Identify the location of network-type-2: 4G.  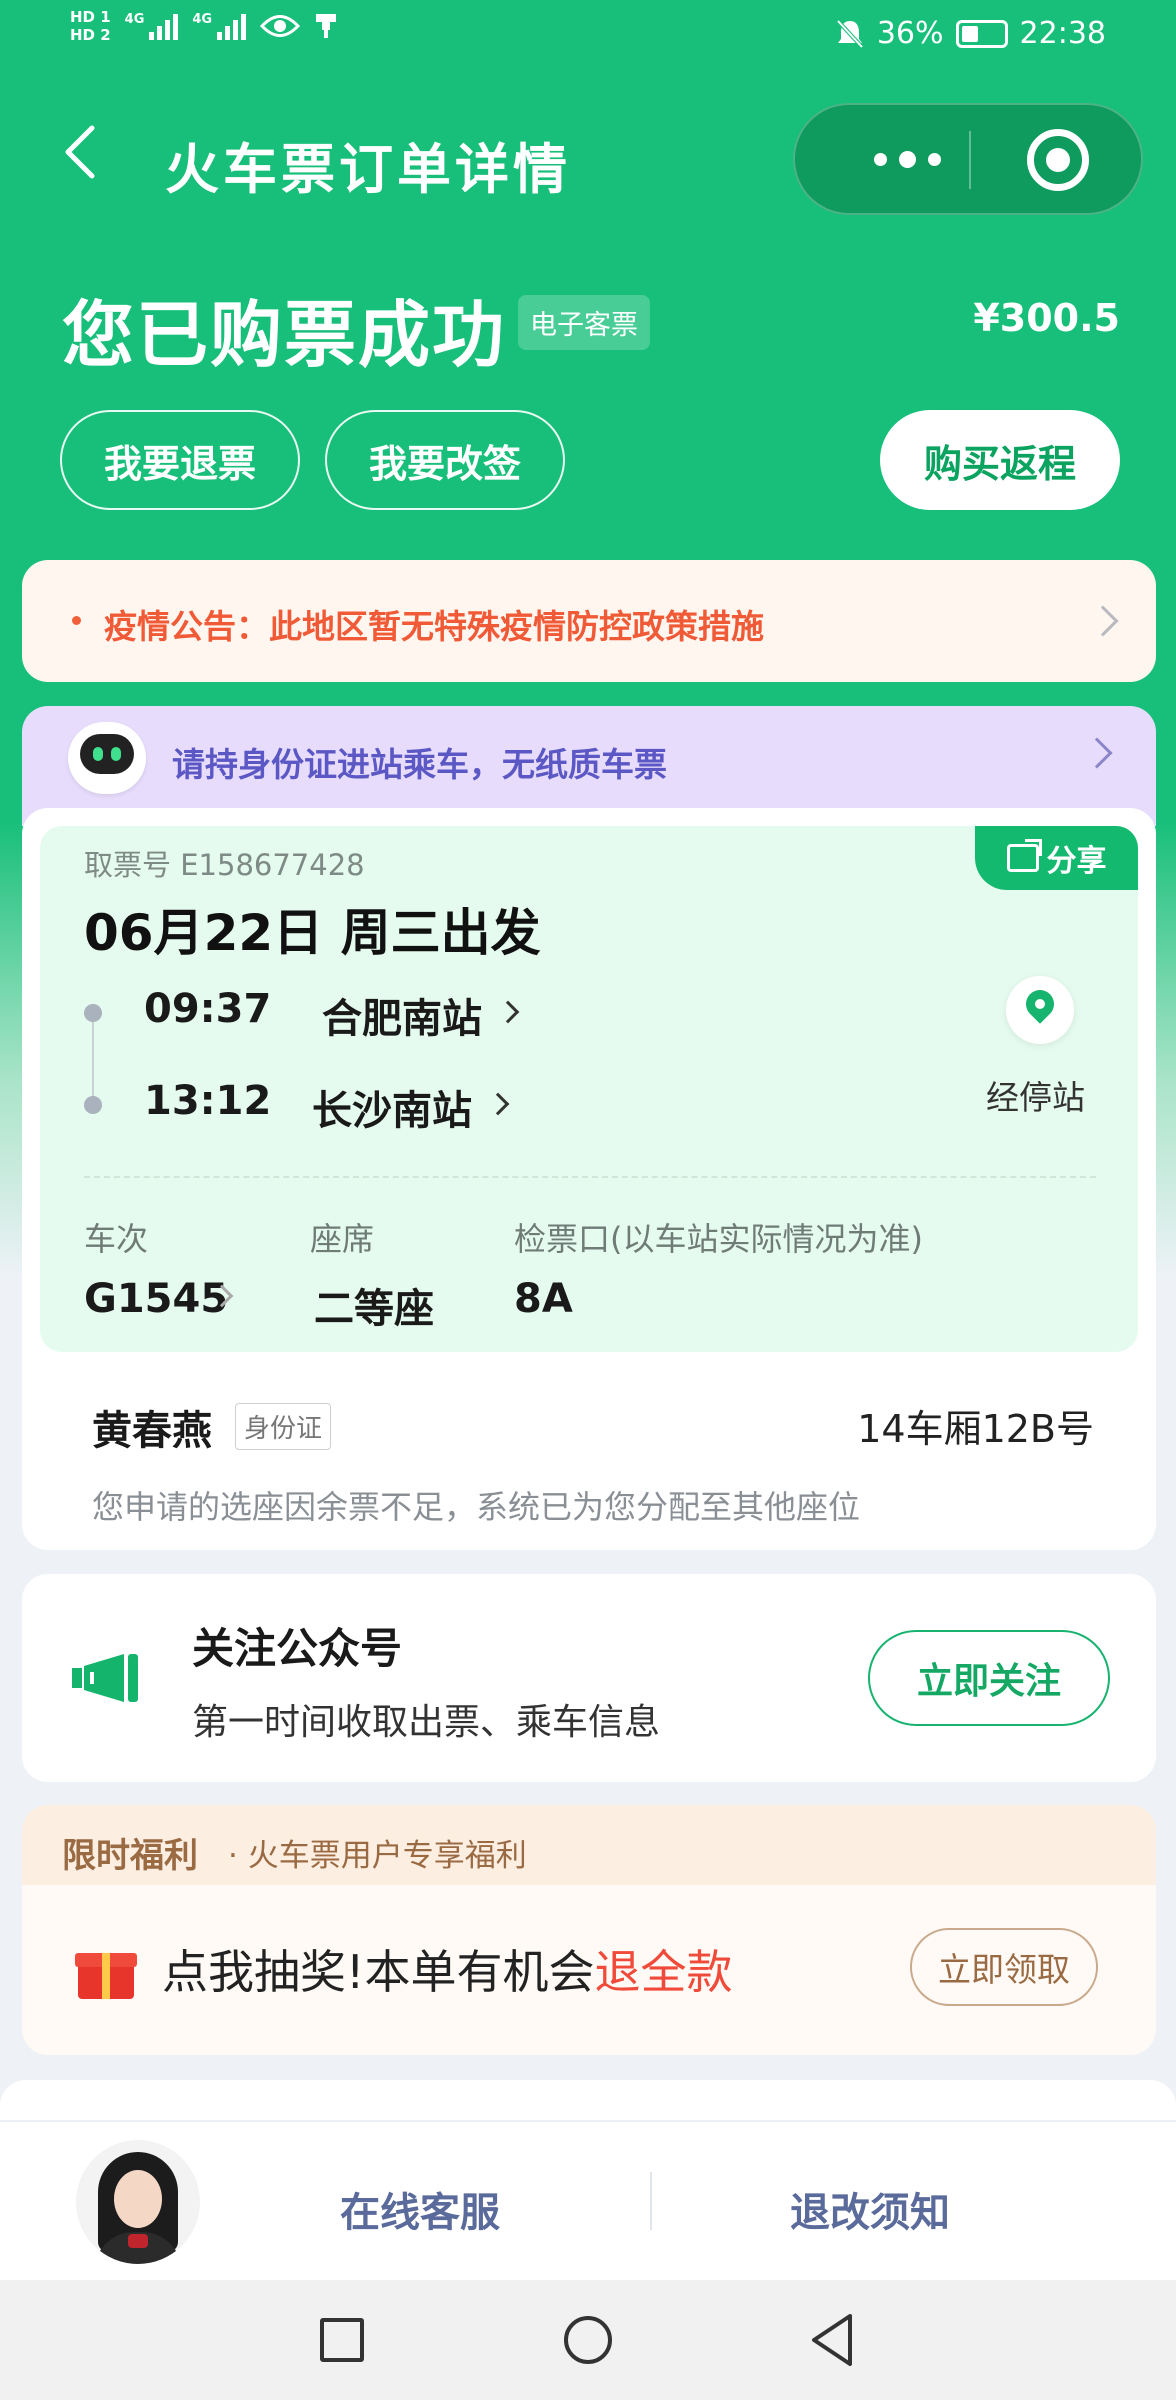
(202, 19).